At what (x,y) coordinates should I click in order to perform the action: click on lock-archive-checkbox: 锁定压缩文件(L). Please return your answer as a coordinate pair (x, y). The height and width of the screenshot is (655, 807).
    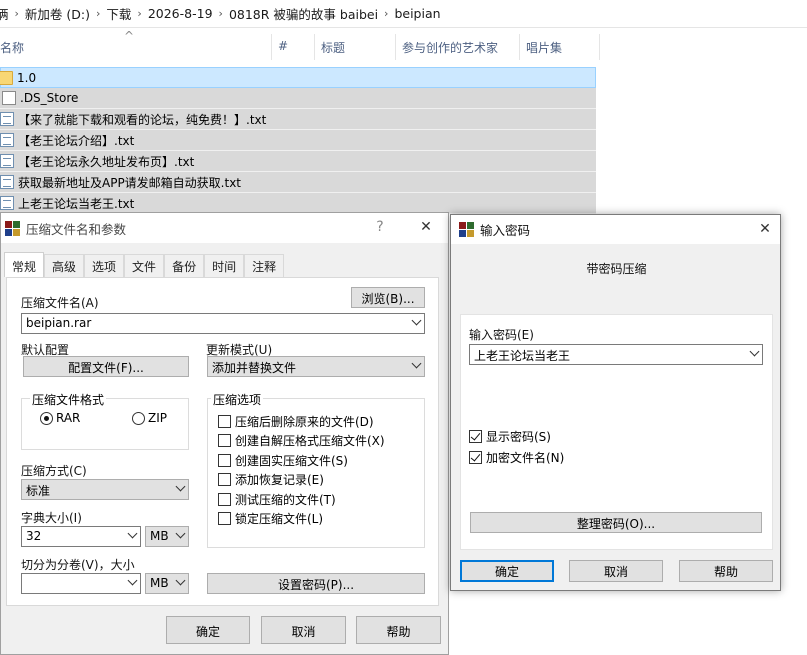
    Looking at the image, I should click on (270, 518).